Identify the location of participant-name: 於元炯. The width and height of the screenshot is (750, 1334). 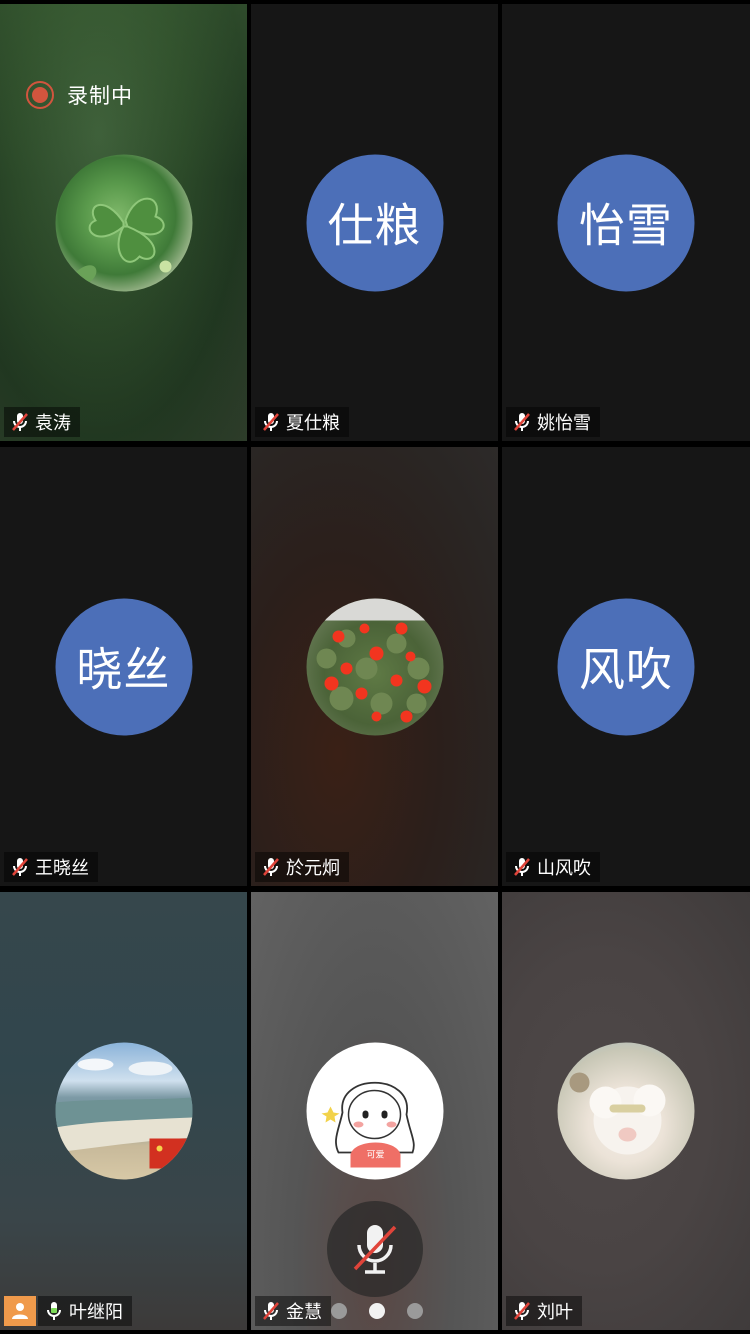
(313, 868).